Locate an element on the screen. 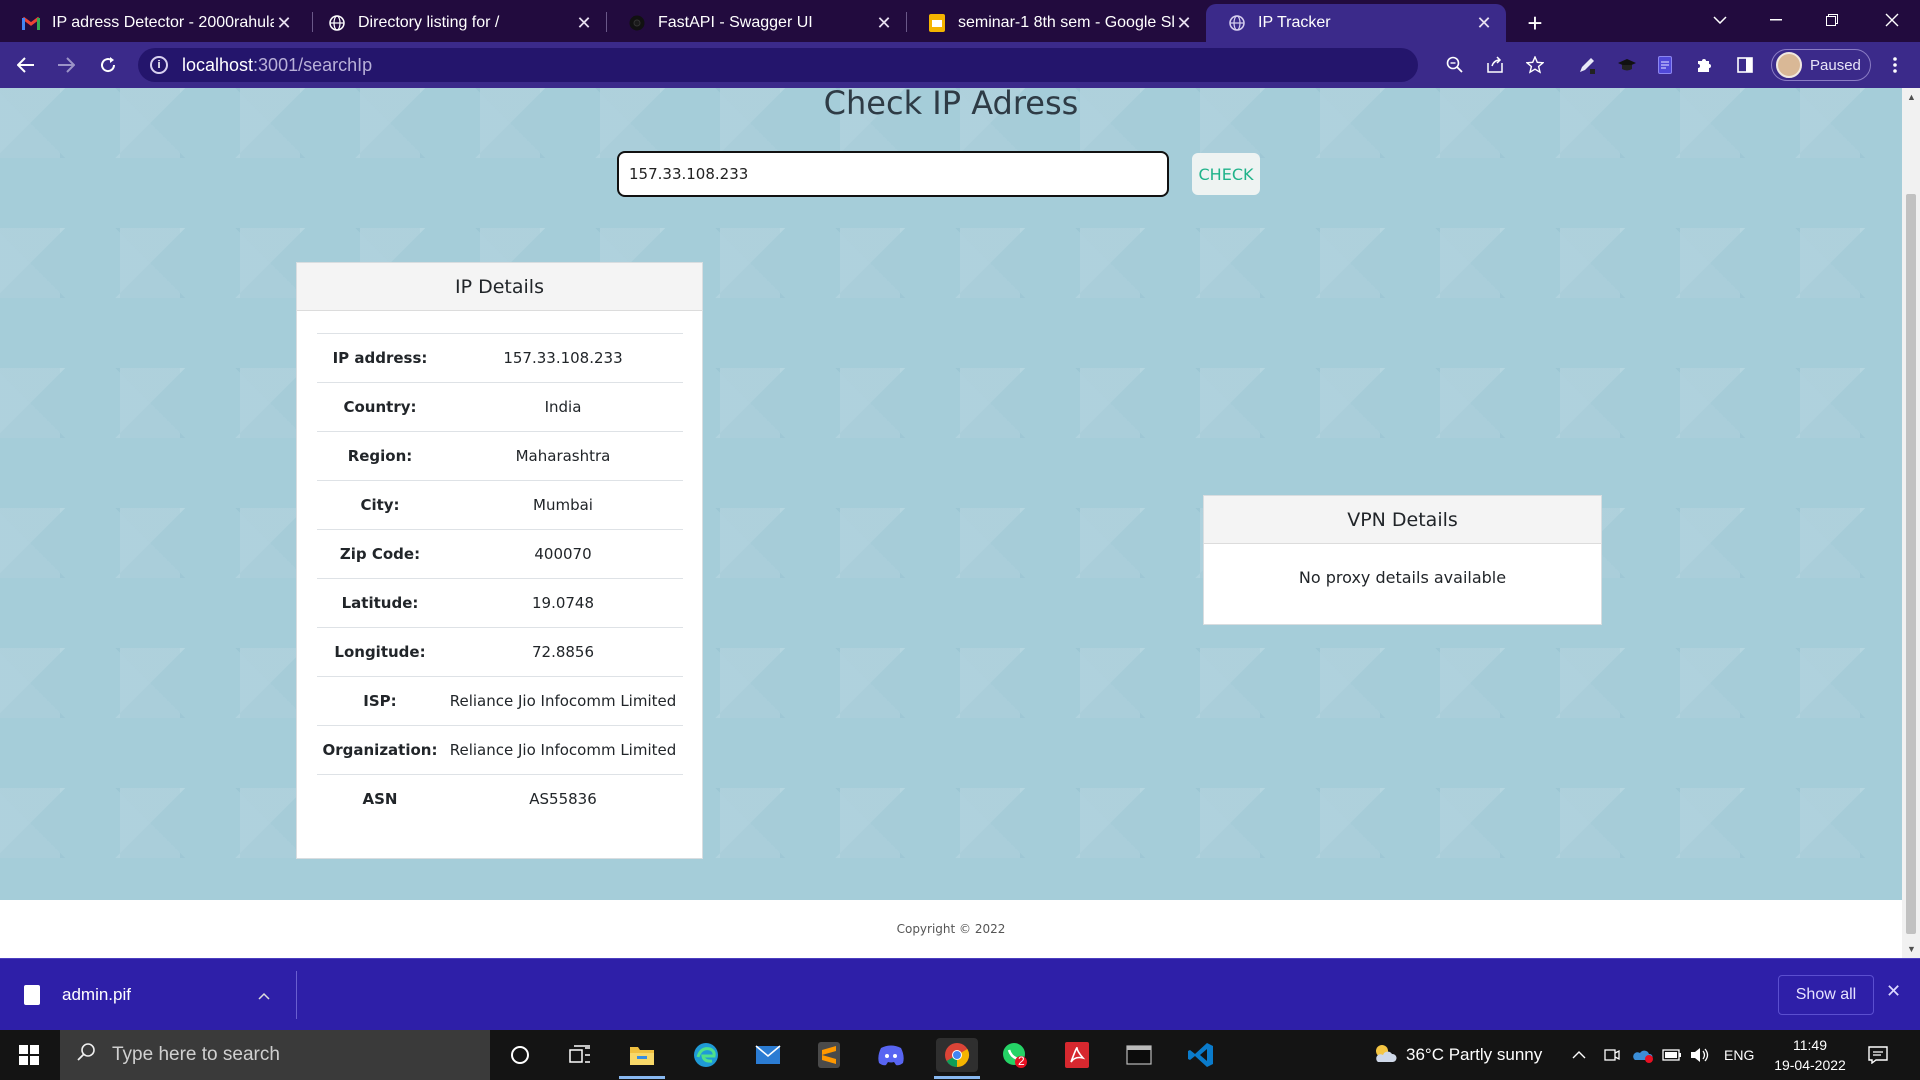  tray-chevron-up-icon is located at coordinates (1579, 1055).